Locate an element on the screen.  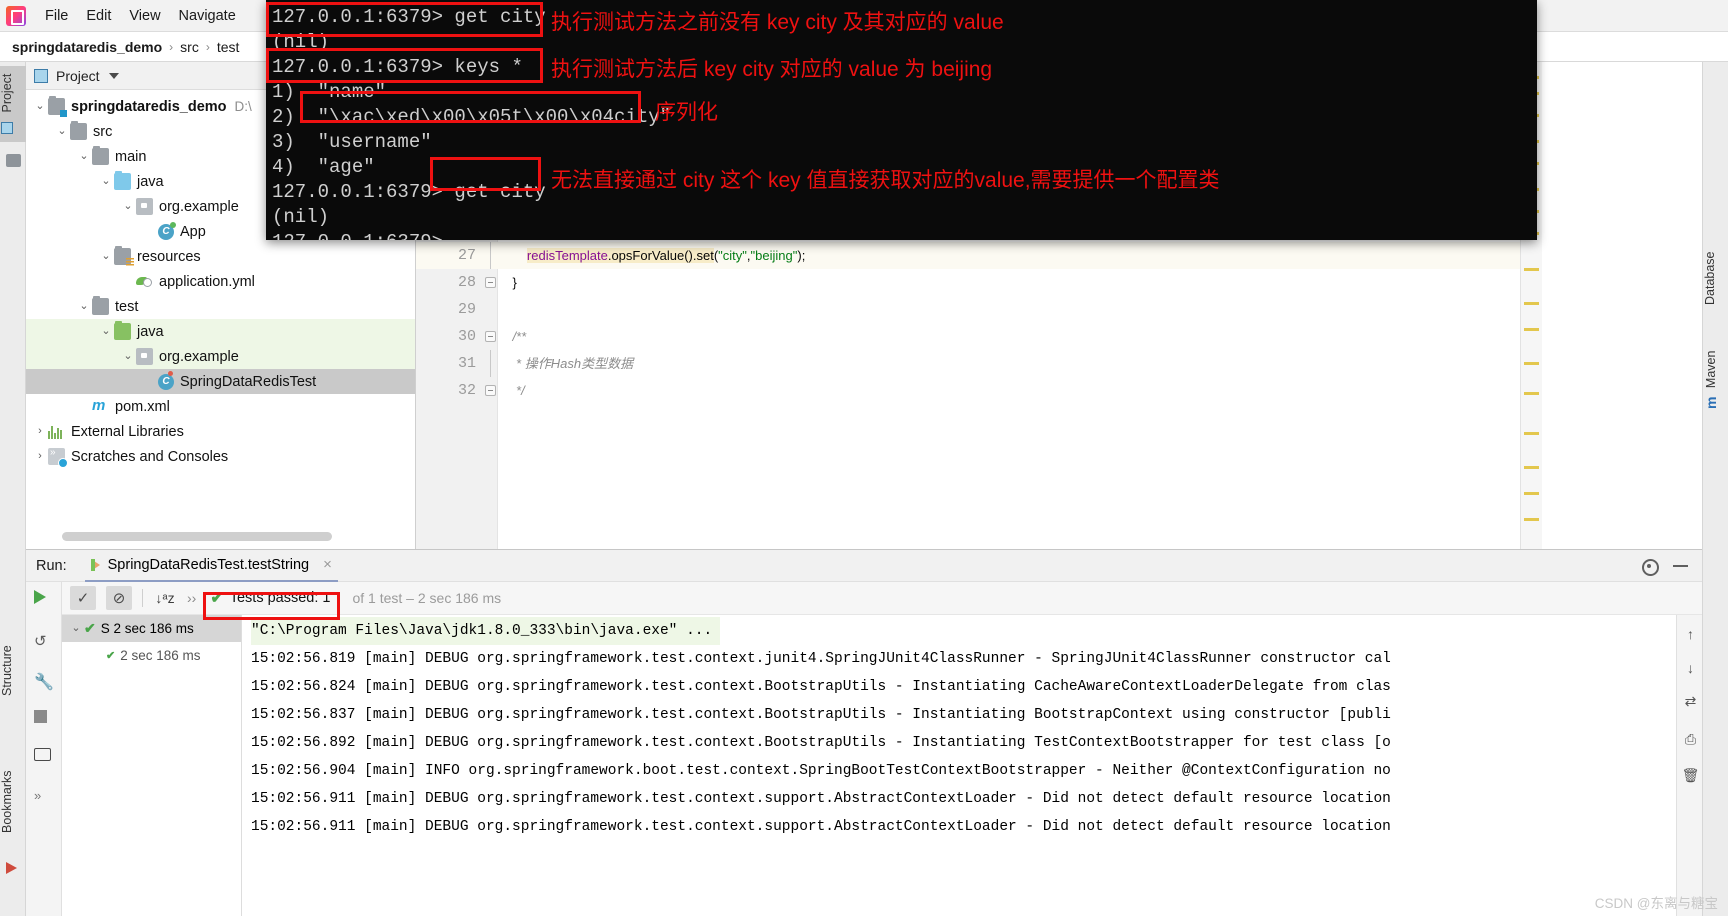
stop-icon is located at coordinates (44, 720).